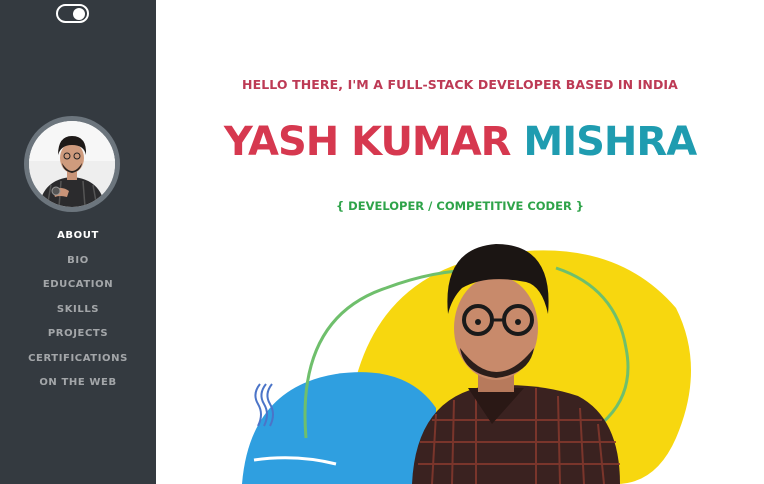 This screenshot has height=484, width=764. I want to click on toggle-knob, so click(79, 13).